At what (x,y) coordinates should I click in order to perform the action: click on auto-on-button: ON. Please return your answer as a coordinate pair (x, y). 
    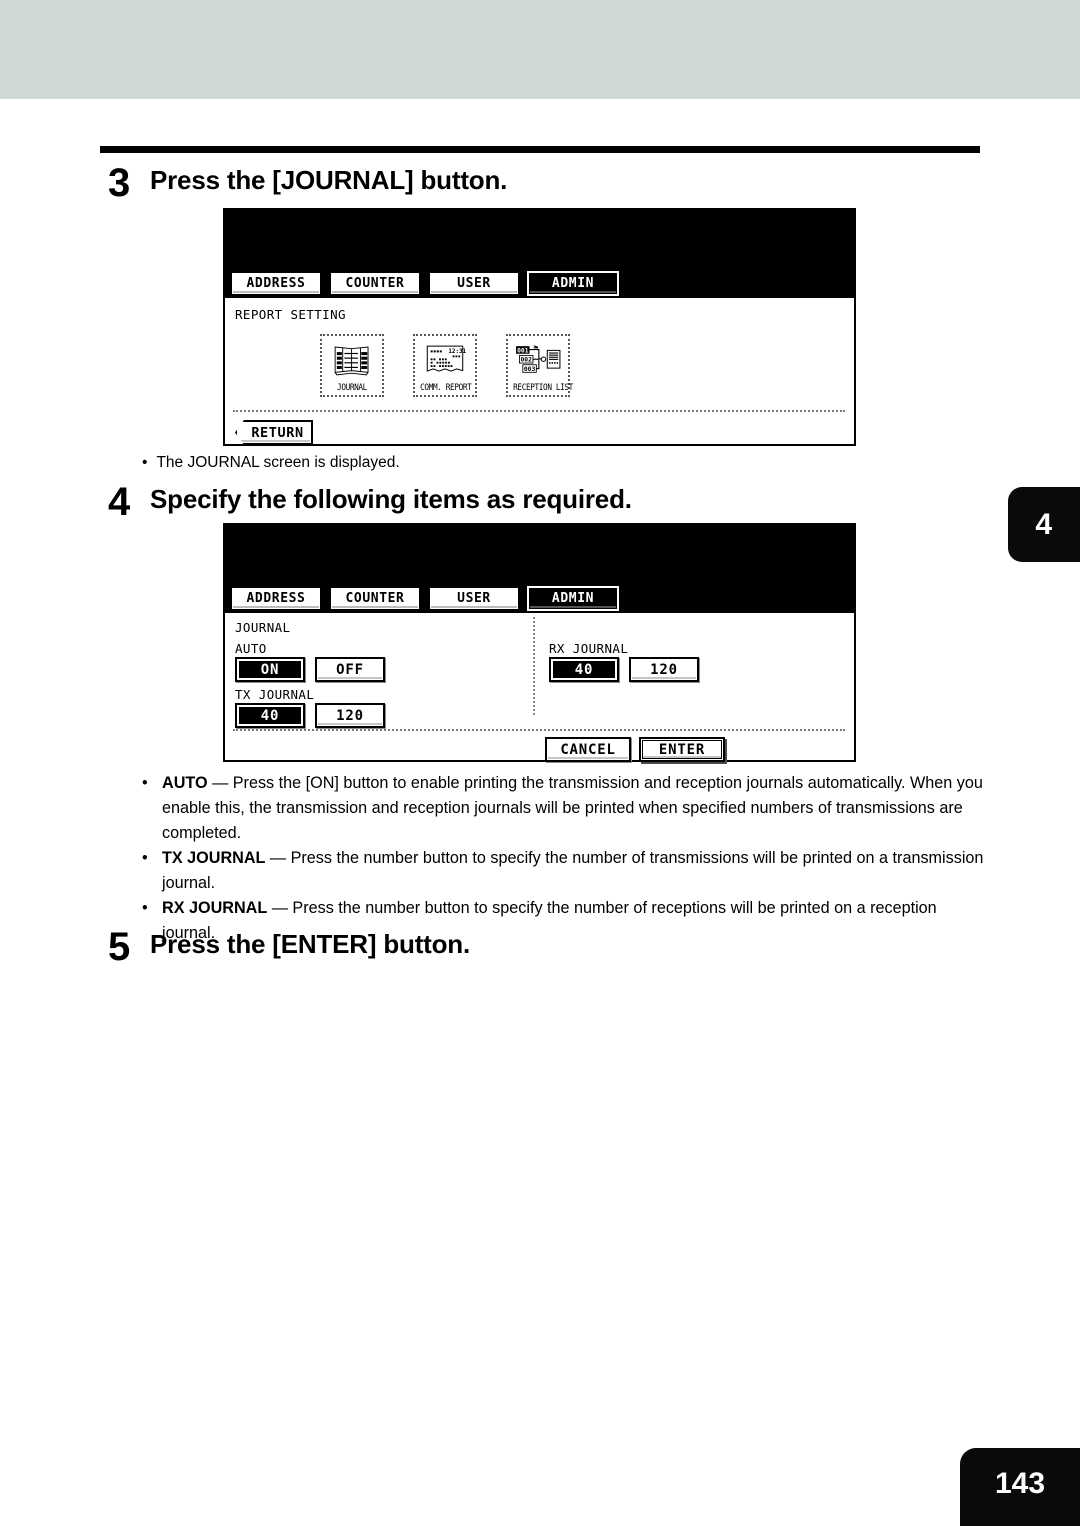
    Looking at the image, I should click on (270, 669).